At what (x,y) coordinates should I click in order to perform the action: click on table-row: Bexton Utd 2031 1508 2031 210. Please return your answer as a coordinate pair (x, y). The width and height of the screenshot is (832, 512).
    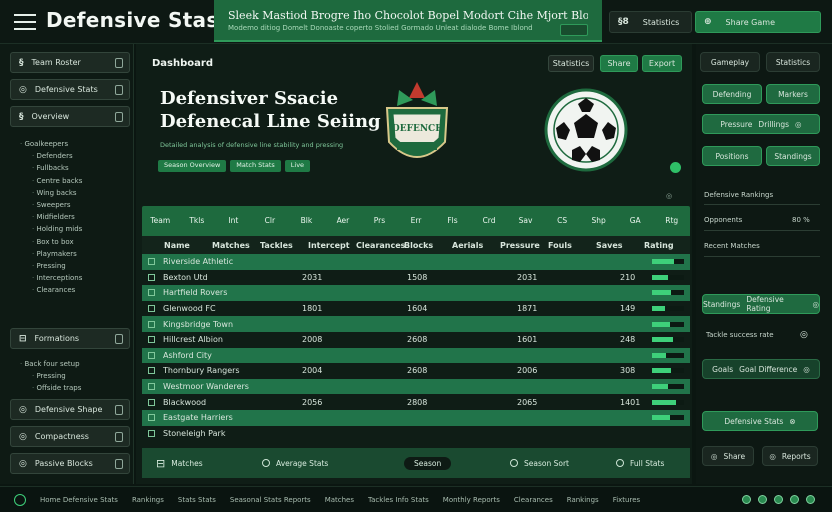
    Looking at the image, I should click on (416, 277).